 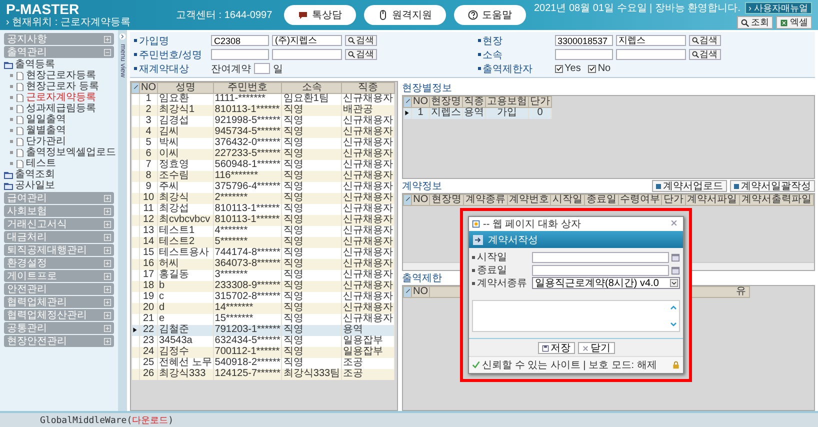 I want to click on save-button: 저장, so click(x=556, y=348).